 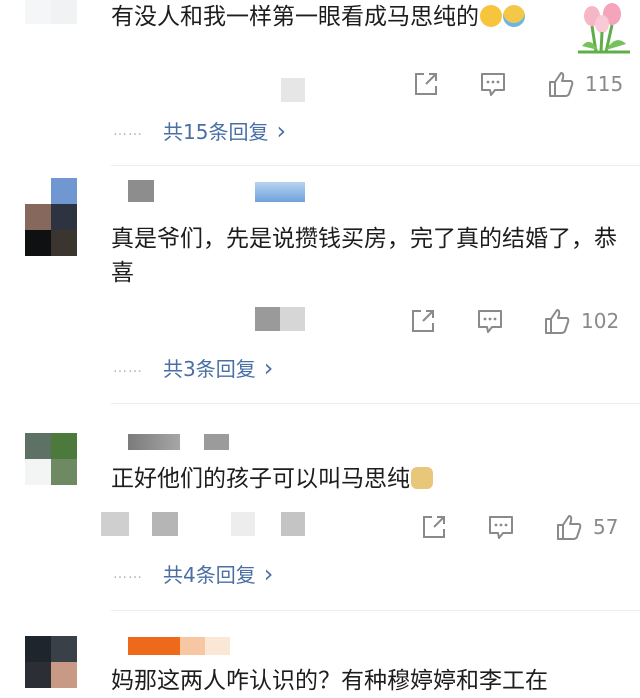 What do you see at coordinates (600, 321) in the screenshot?
I see `like-count: 102` at bounding box center [600, 321].